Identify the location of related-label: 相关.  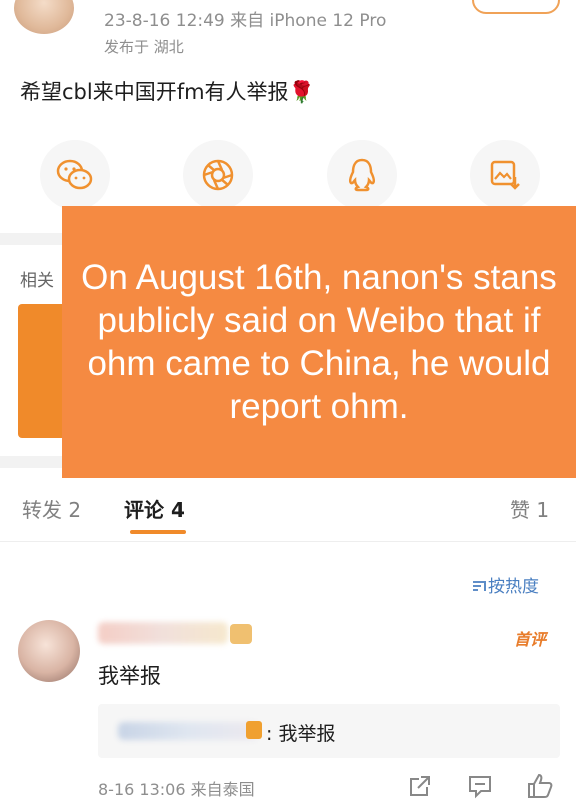
(37, 281).